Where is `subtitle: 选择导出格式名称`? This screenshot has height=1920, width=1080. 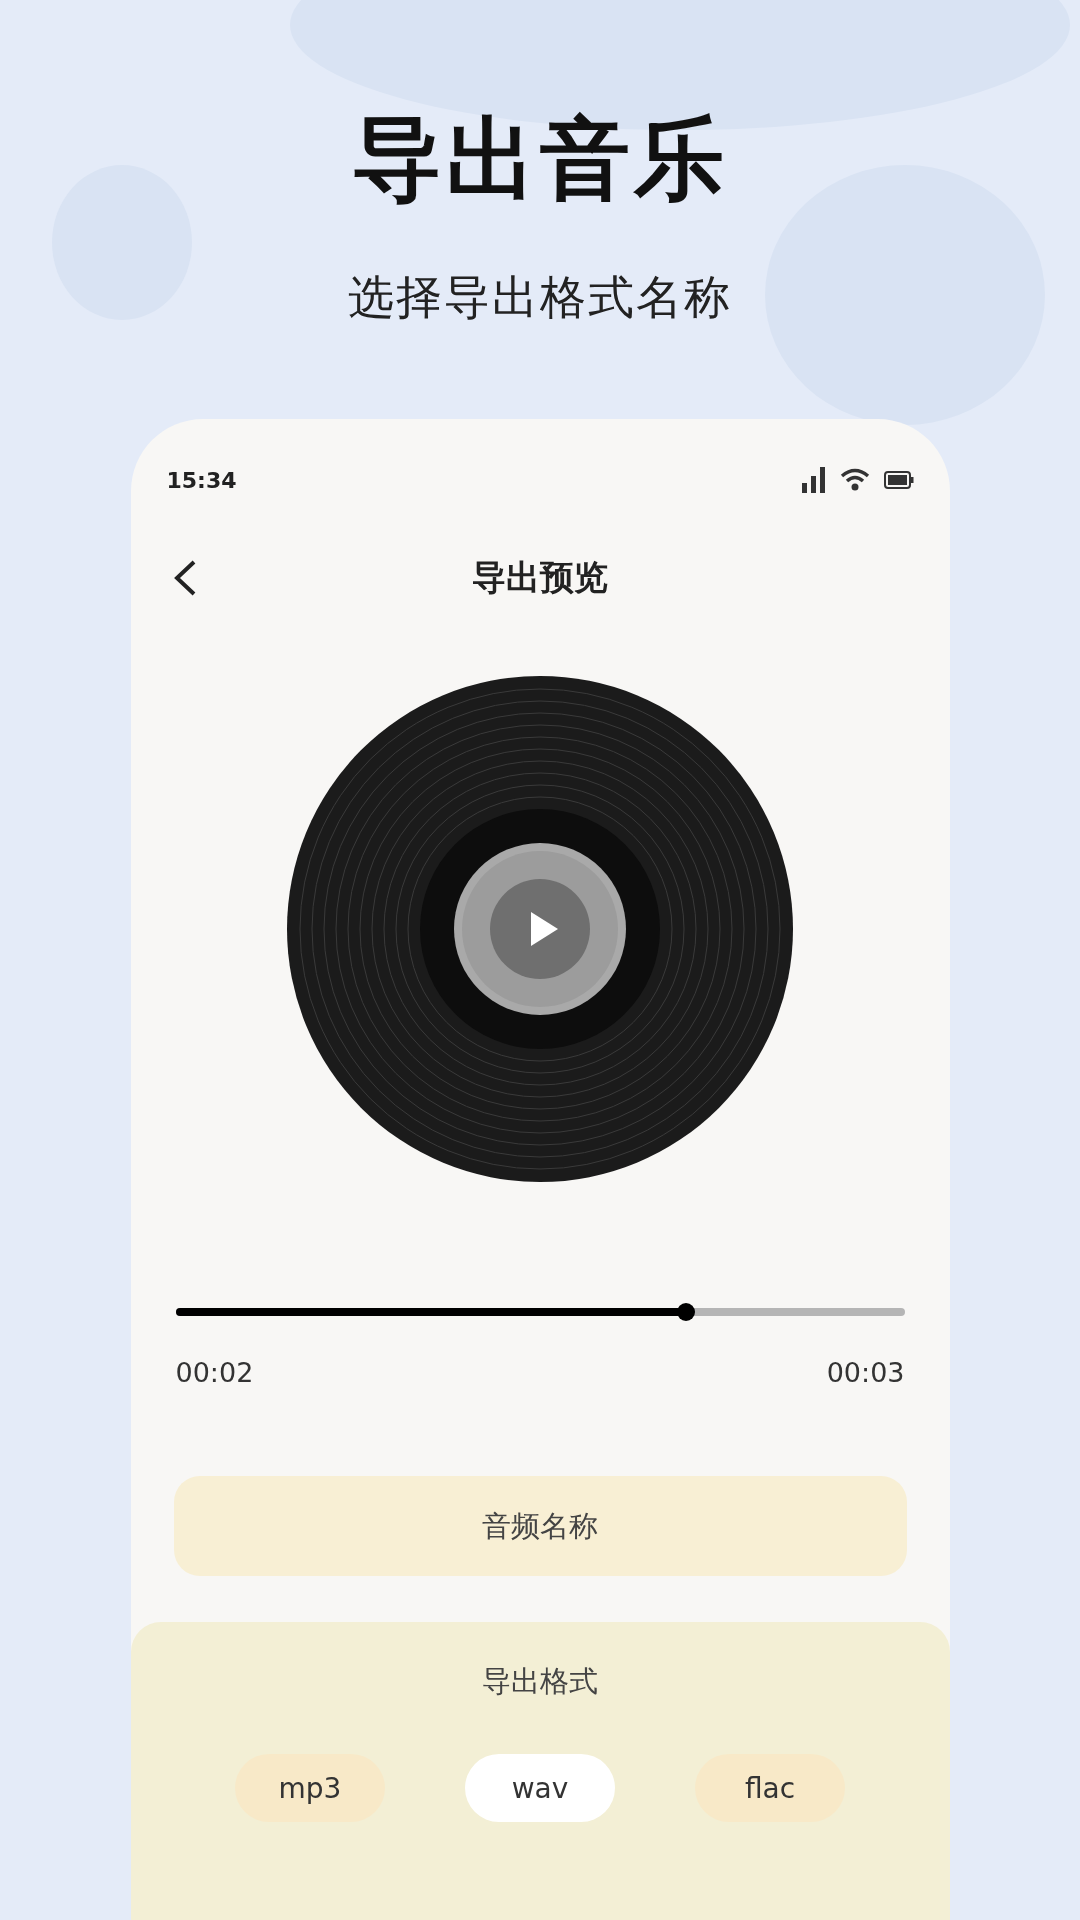 subtitle: 选择导出格式名称 is located at coordinates (540, 297).